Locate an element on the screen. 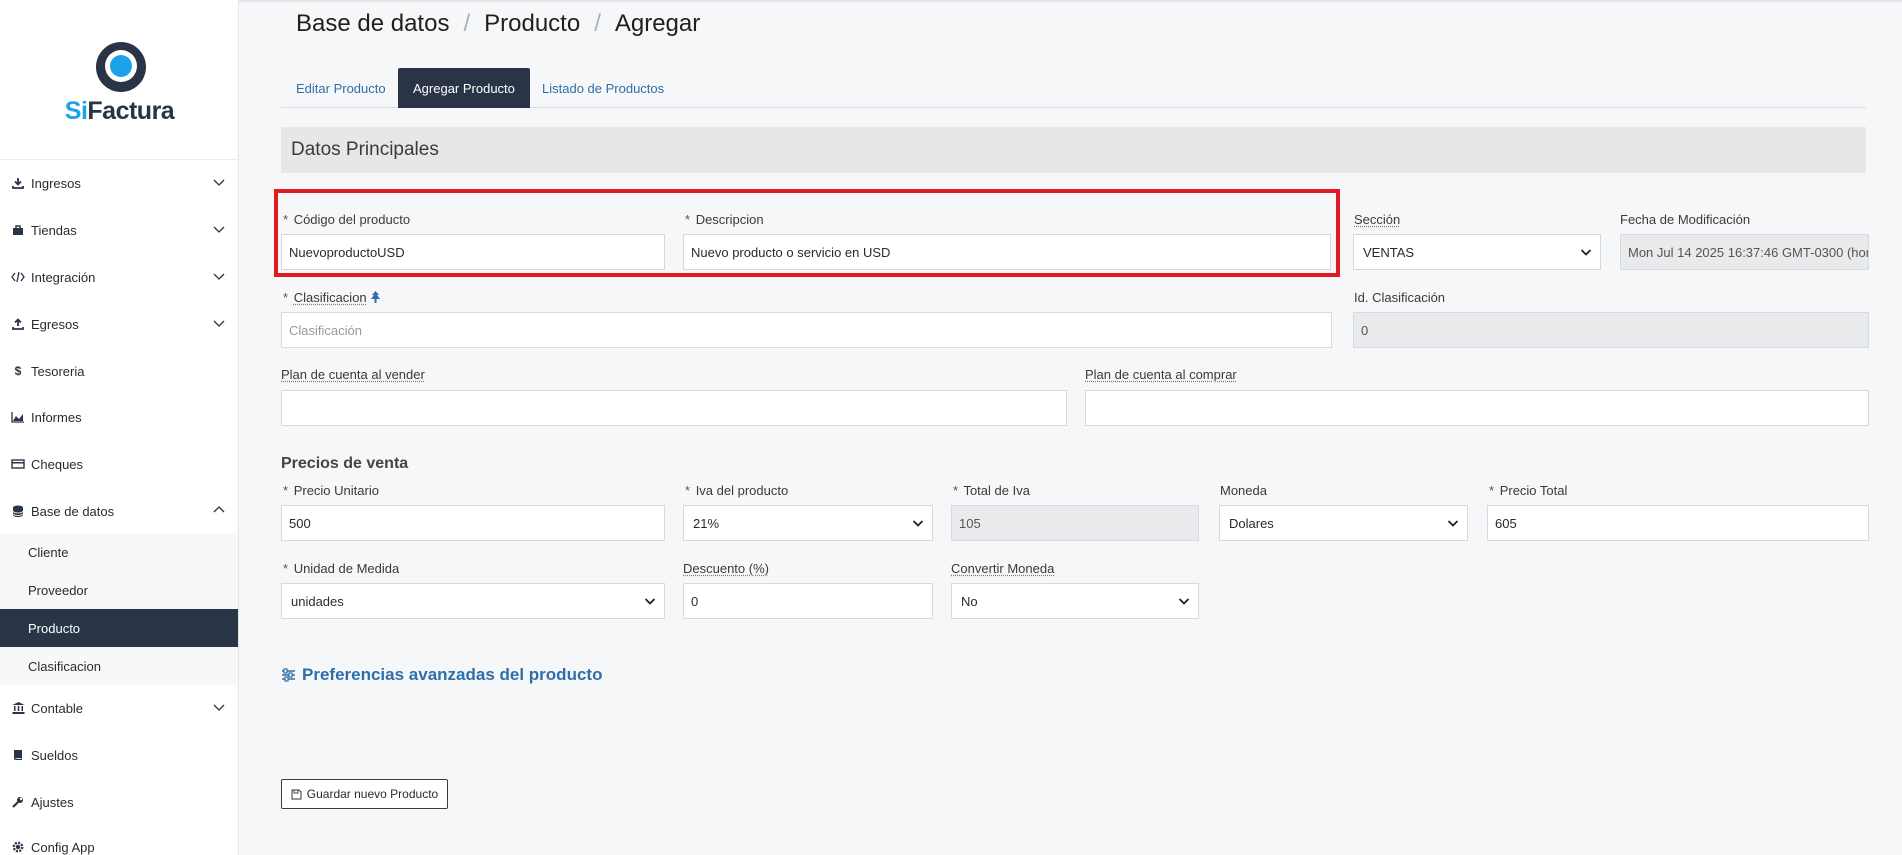 This screenshot has height=855, width=1902. save-button-label: Guardar nuevo Producto is located at coordinates (372, 794).